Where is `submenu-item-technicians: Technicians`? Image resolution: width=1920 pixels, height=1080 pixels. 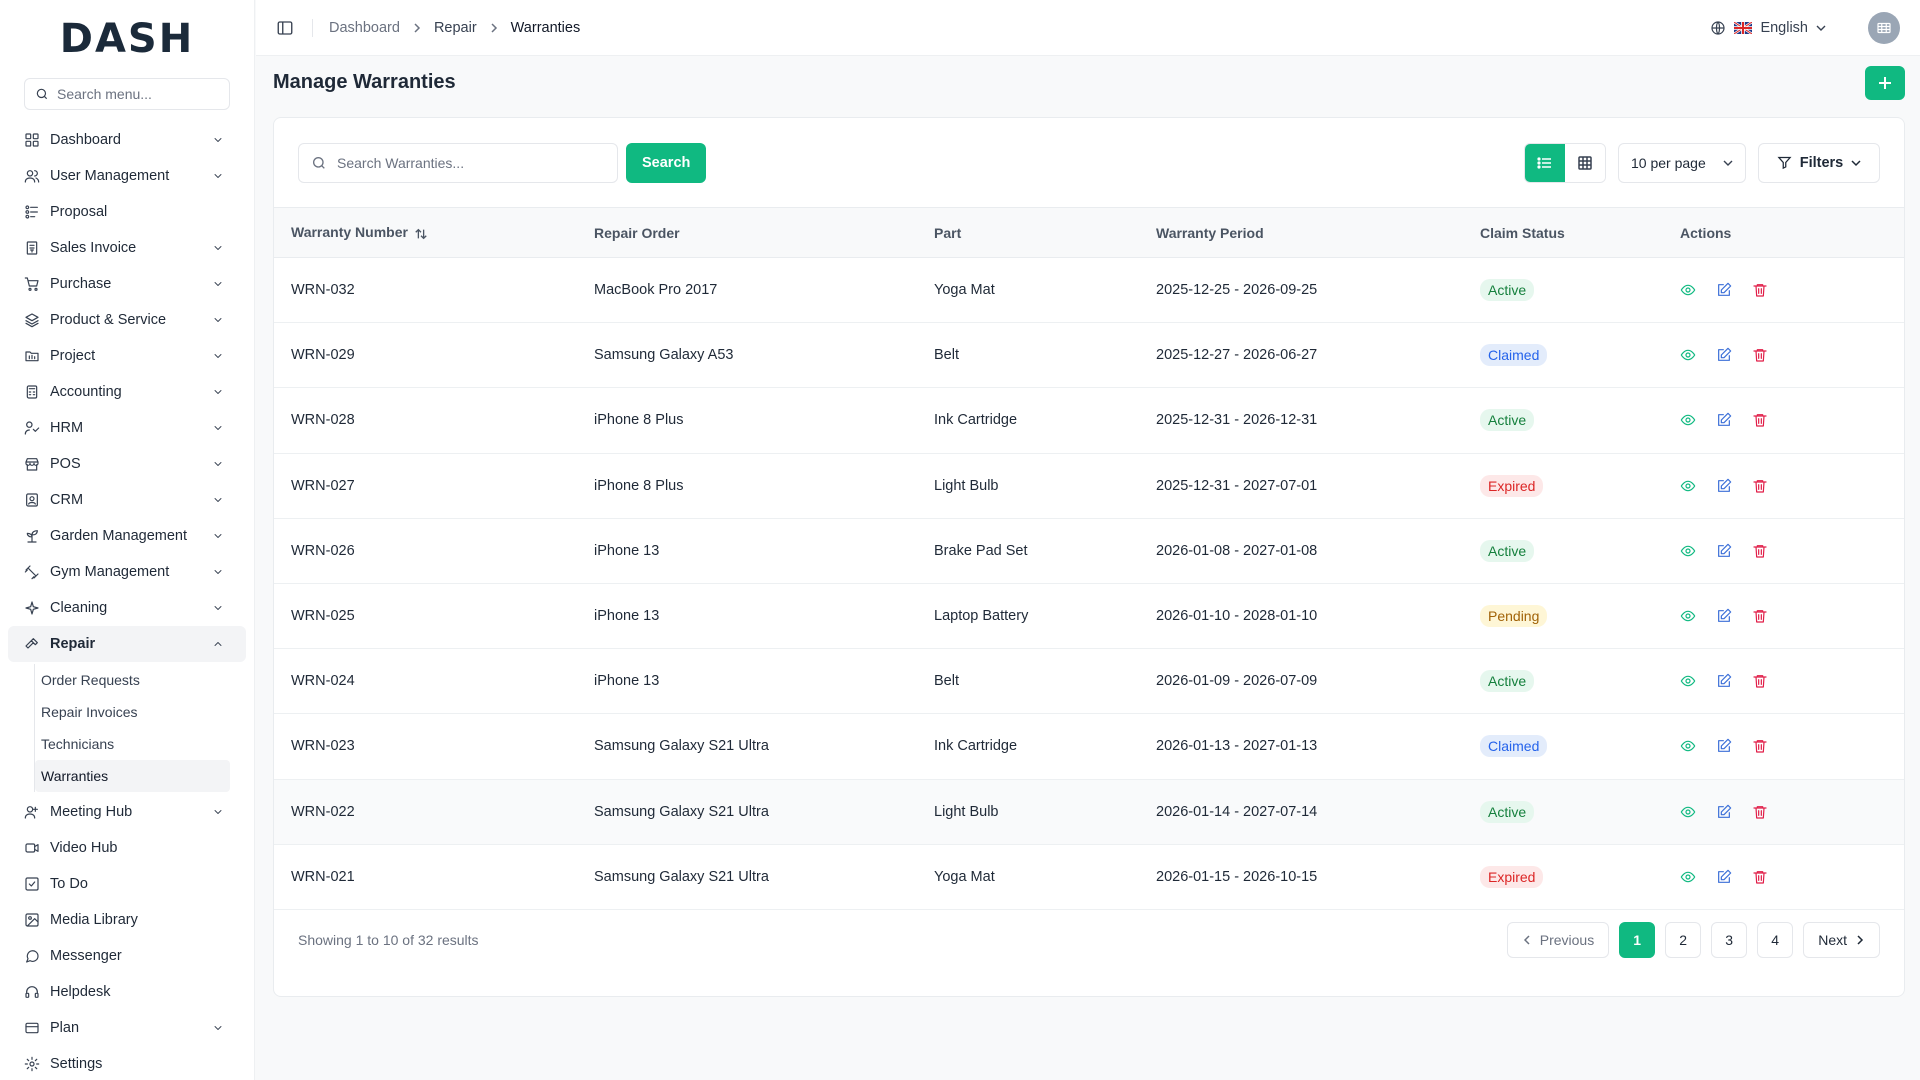 submenu-item-technicians: Technicians is located at coordinates (132, 744).